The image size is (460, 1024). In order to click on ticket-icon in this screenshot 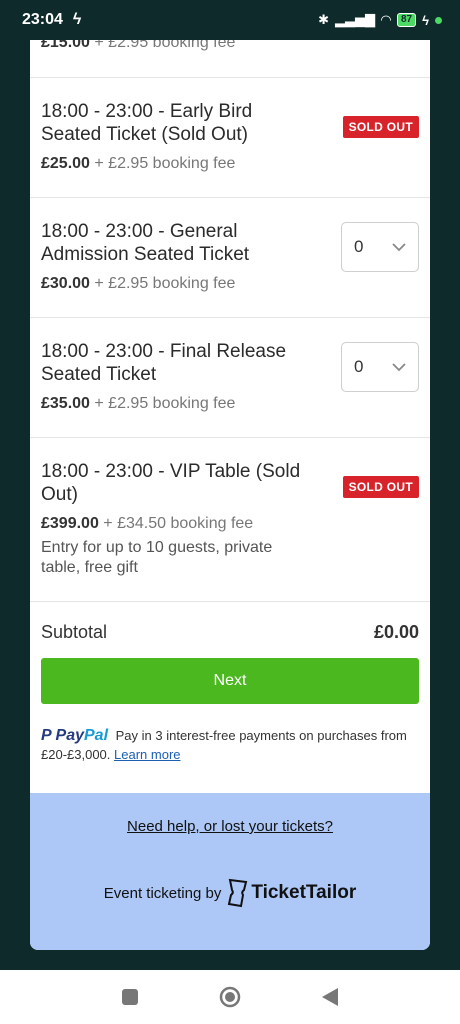, I will do `click(238, 893)`.